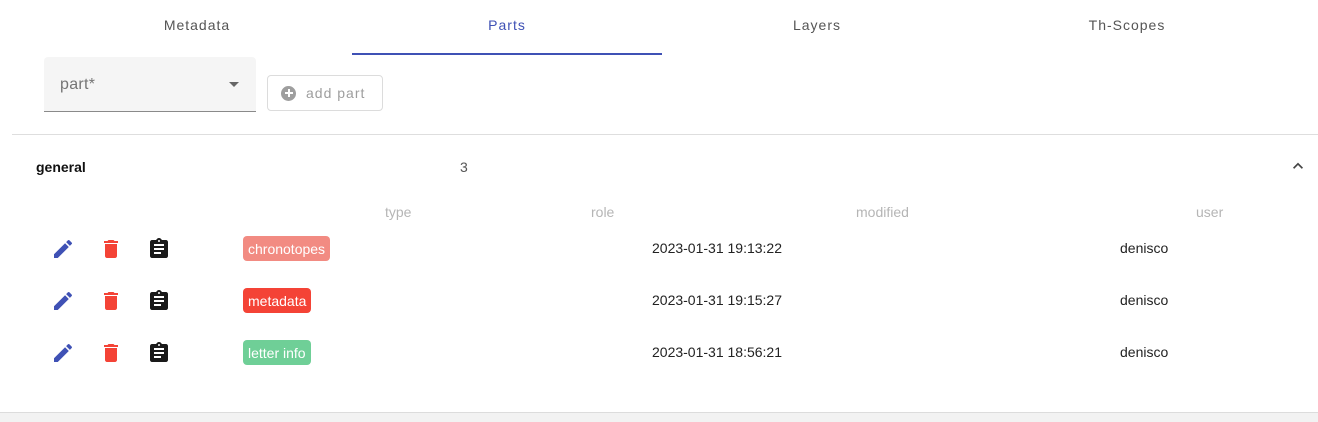 The image size is (1318, 422). I want to click on tab-bar: Metadata Parts Layers Th-Scopes, so click(662, 28).